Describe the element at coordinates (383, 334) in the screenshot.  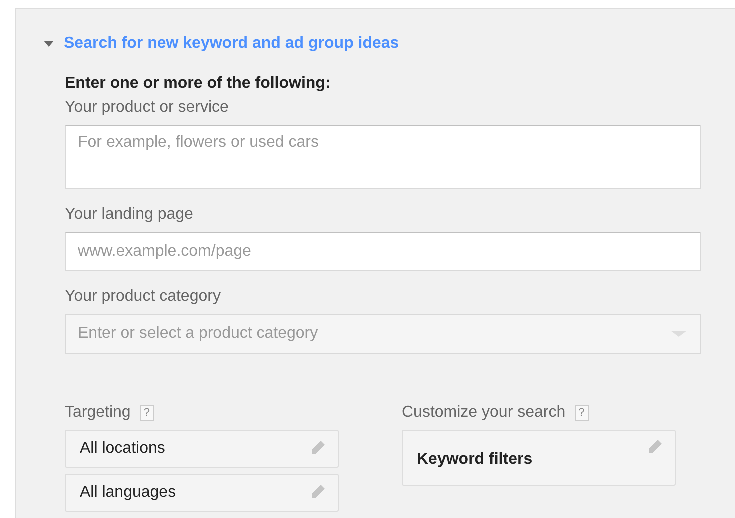
I see `category-field: Enter or select a product category` at that location.